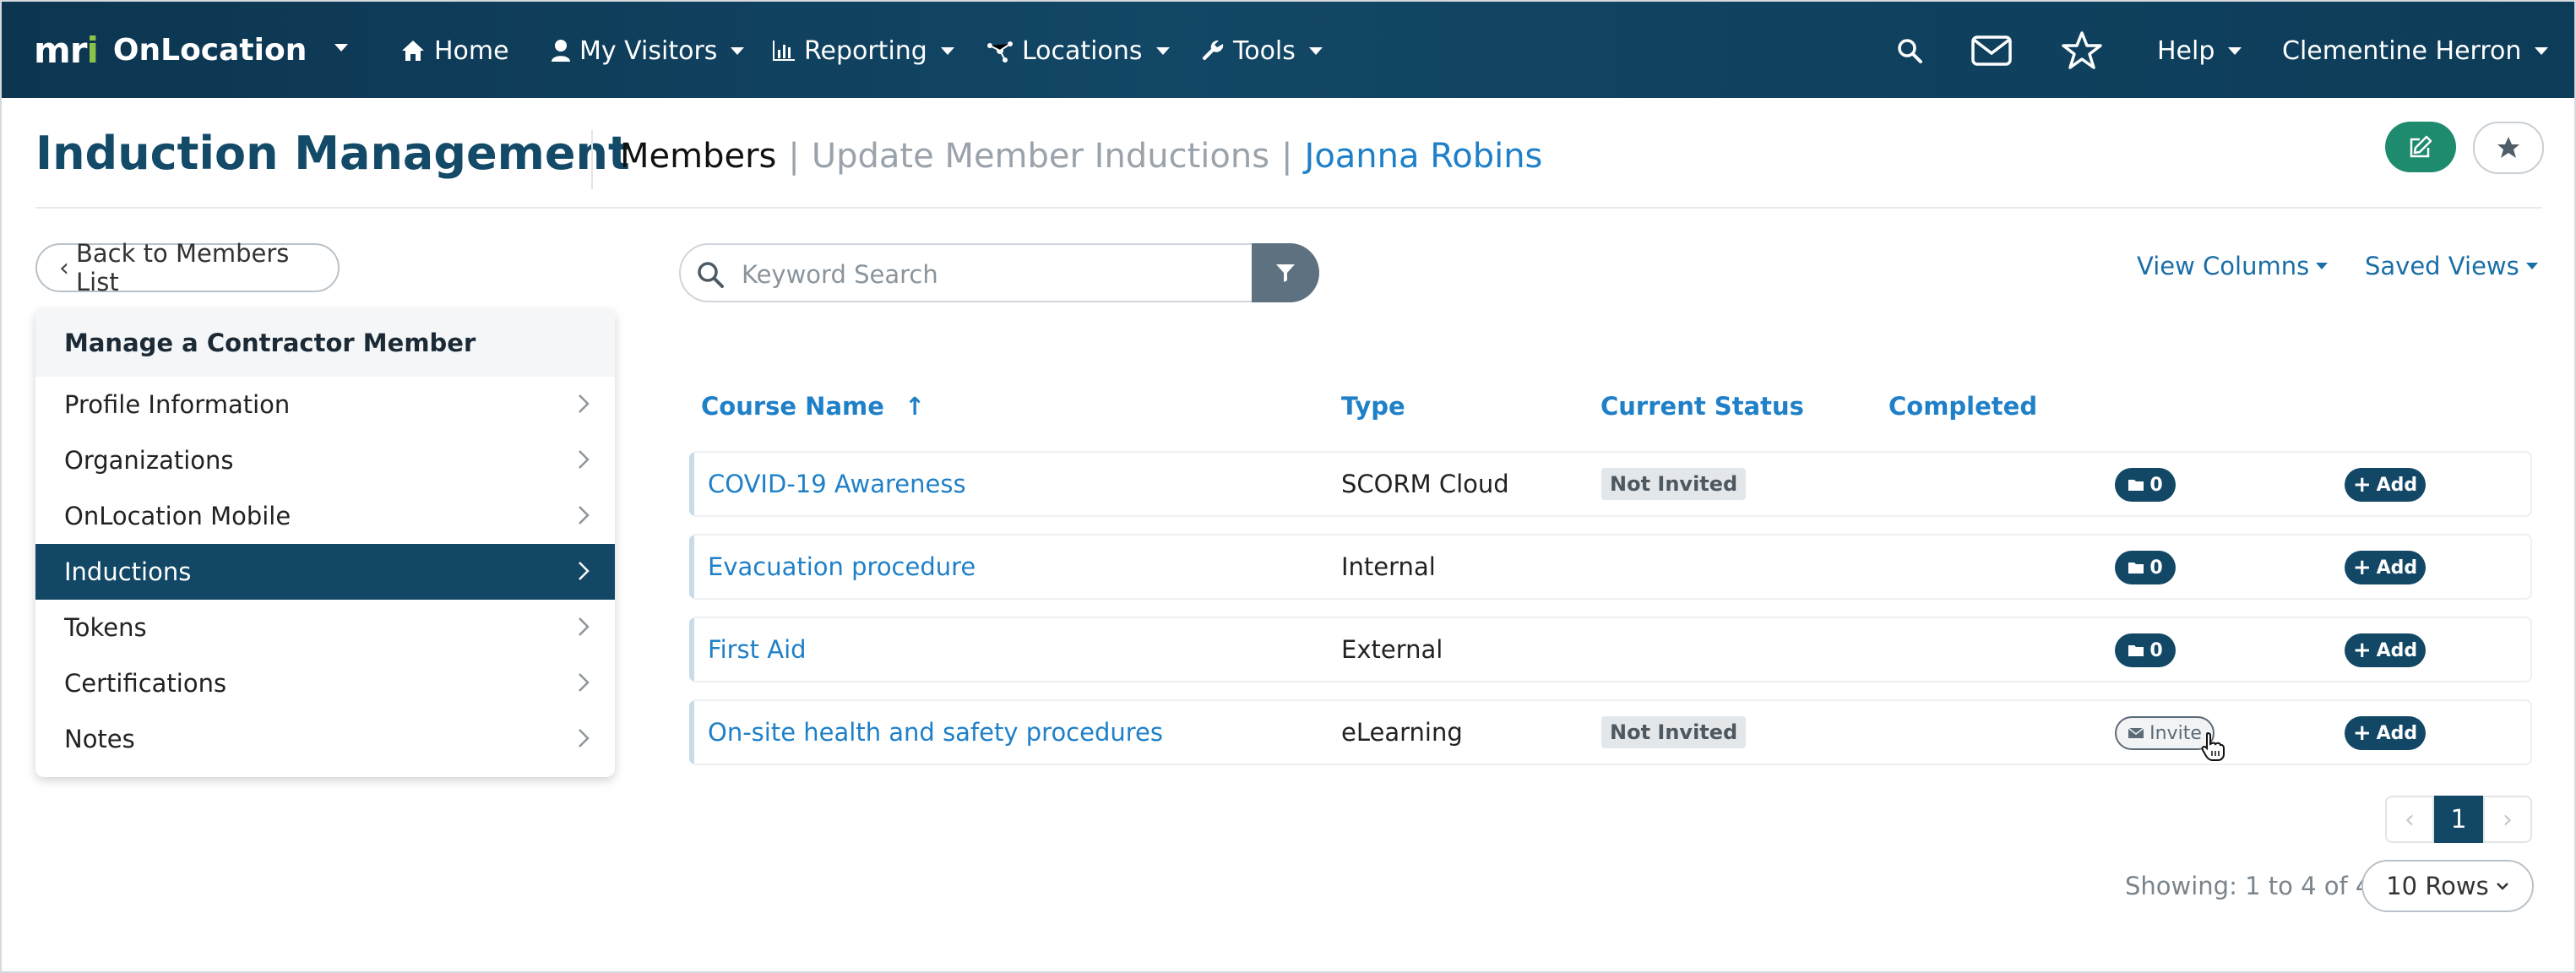  Describe the element at coordinates (2165, 733) in the screenshot. I see `invite-button: Invite` at that location.